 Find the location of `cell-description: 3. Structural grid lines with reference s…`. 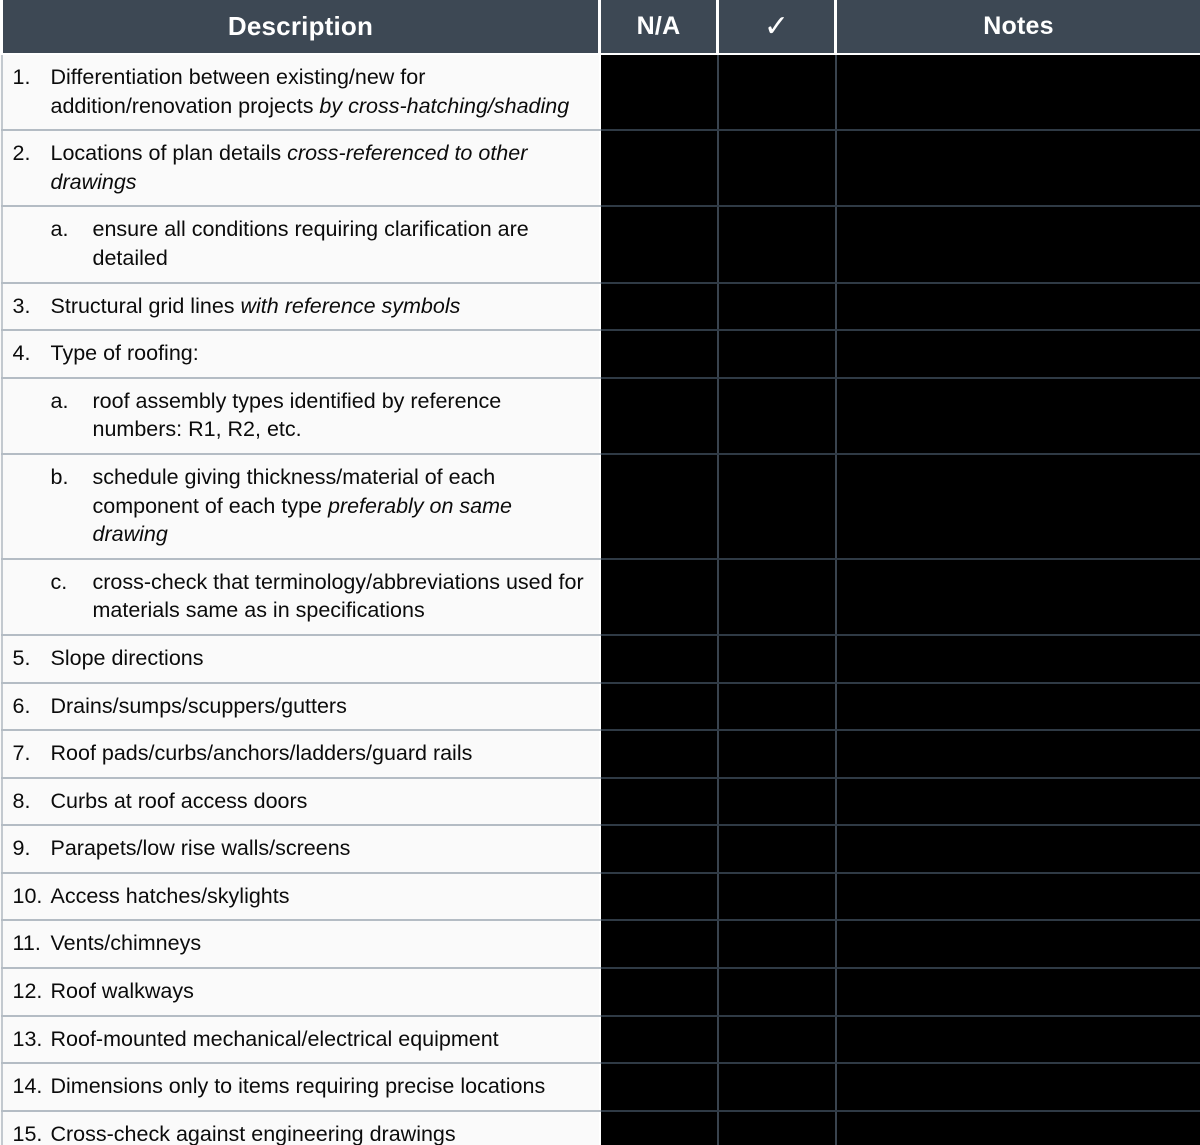

cell-description: 3. Structural grid lines with reference s… is located at coordinates (300, 307).